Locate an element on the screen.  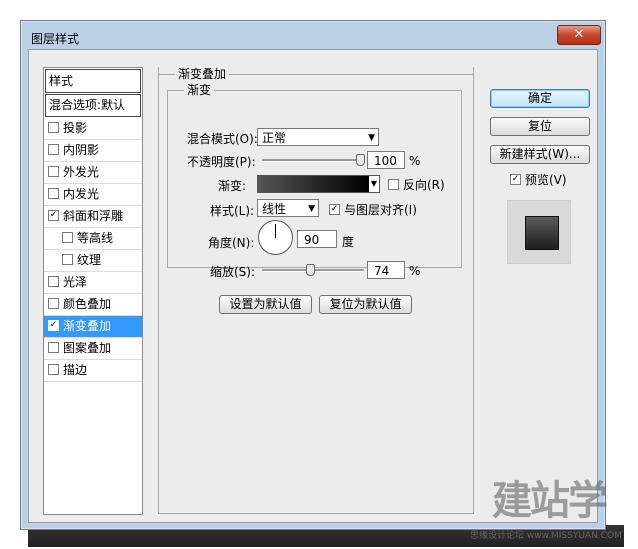
preview-check-icon: ✓ is located at coordinates (515, 179).